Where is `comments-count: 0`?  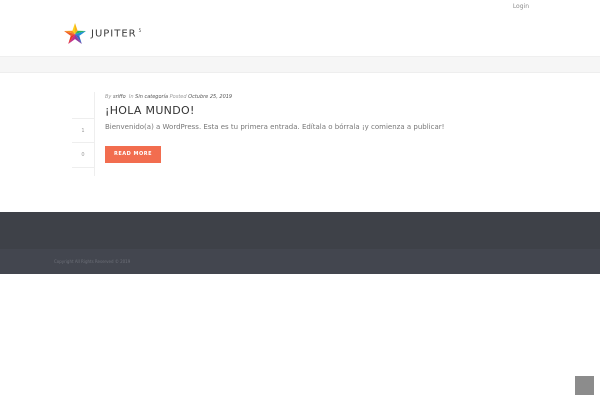
comments-count: 0 is located at coordinates (83, 155).